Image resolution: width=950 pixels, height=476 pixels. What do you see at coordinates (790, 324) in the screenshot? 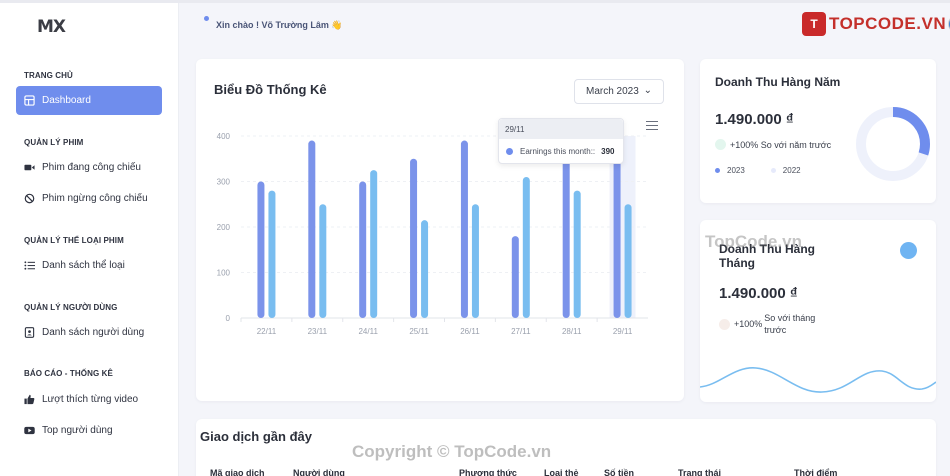
I see `monthly-change-label: So với tháng trước` at bounding box center [790, 324].